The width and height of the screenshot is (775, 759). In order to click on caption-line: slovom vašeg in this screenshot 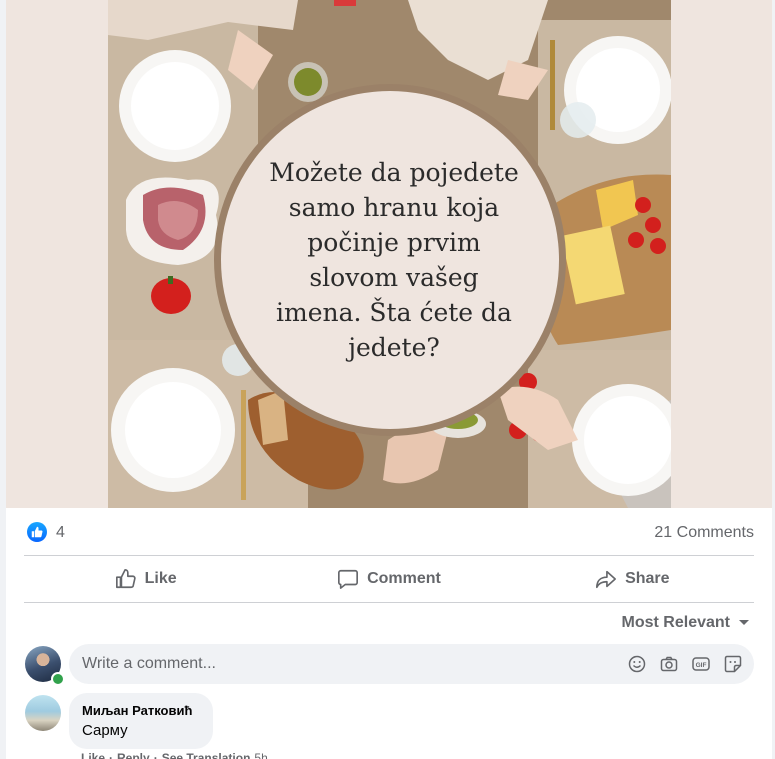, I will do `click(394, 277)`.